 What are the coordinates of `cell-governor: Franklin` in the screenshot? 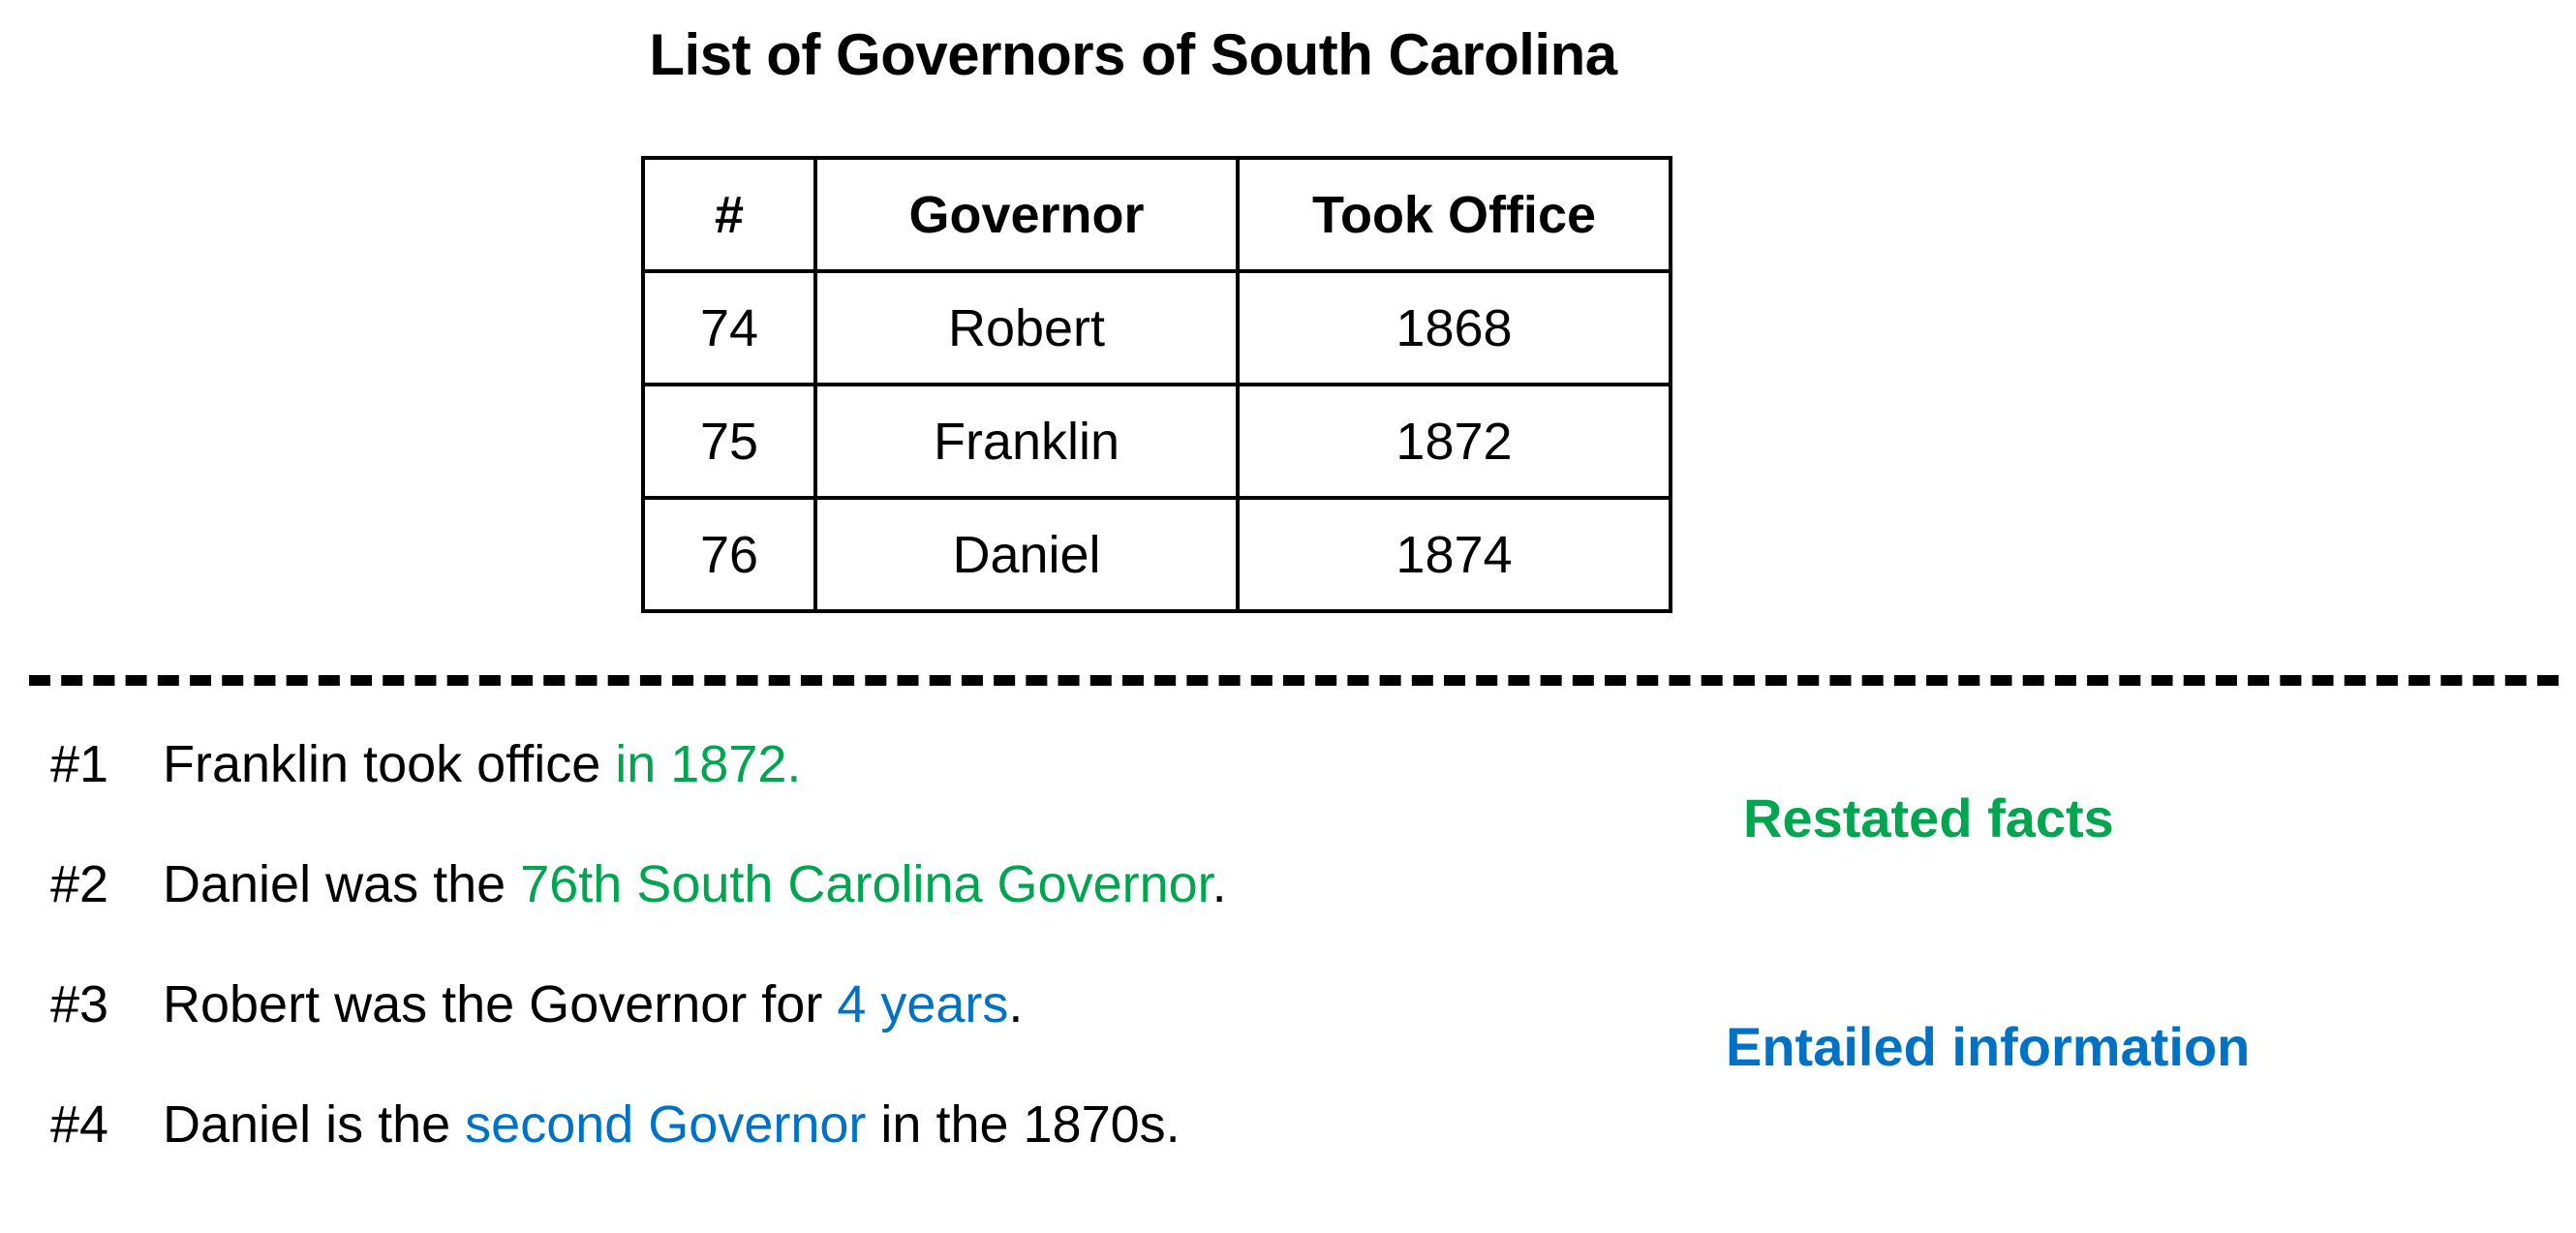 It's located at (1026, 442).